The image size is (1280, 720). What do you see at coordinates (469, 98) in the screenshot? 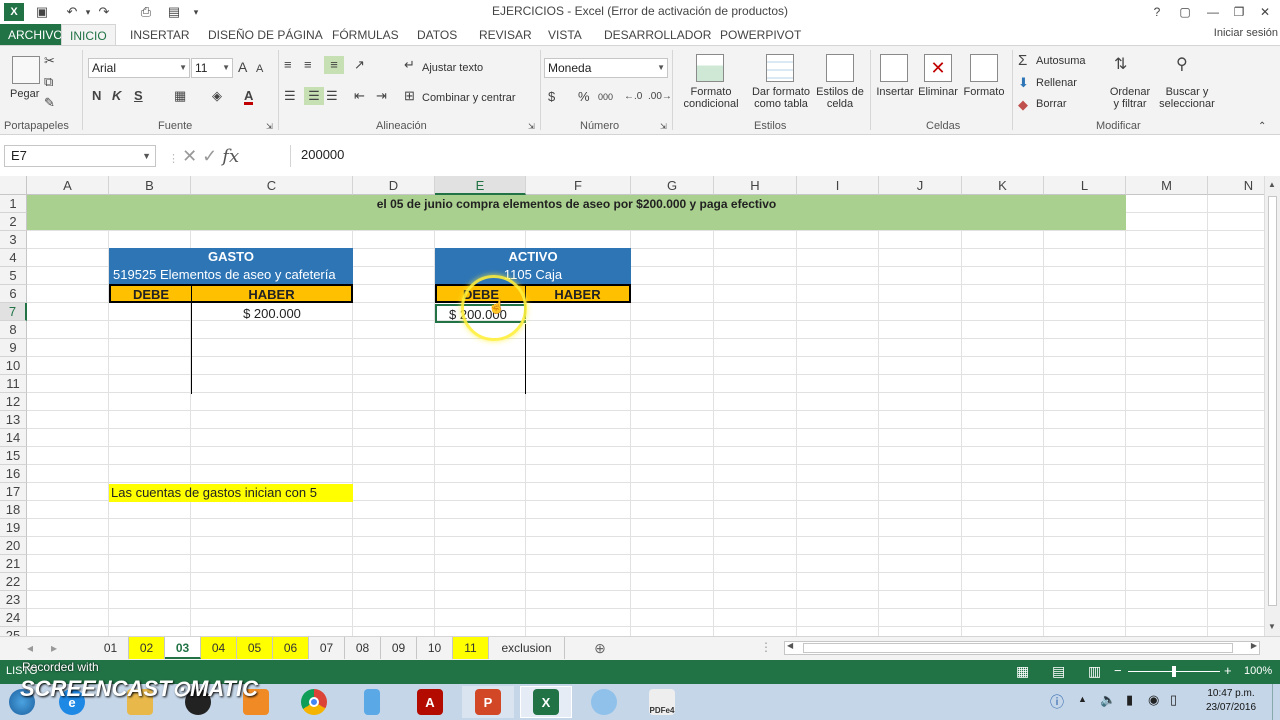
I see `merge-center-button: Combinar y centrar` at bounding box center [469, 98].